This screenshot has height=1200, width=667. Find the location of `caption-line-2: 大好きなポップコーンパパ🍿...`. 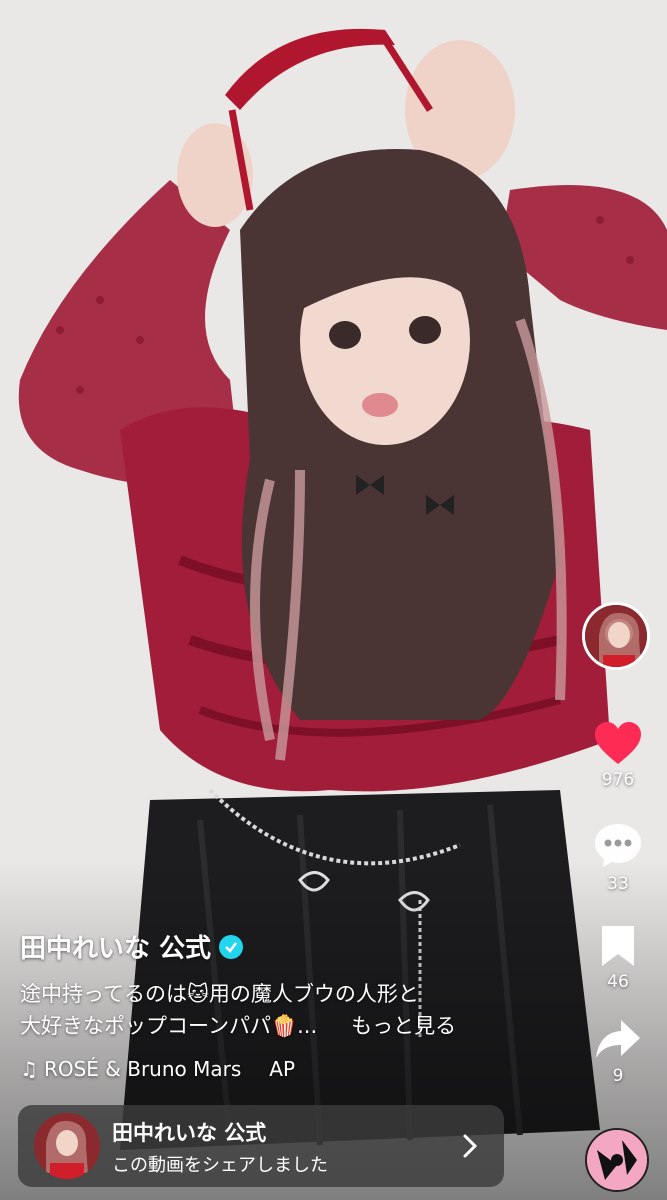

caption-line-2: 大好きなポップコーンパパ🍿... is located at coordinates (169, 1026).